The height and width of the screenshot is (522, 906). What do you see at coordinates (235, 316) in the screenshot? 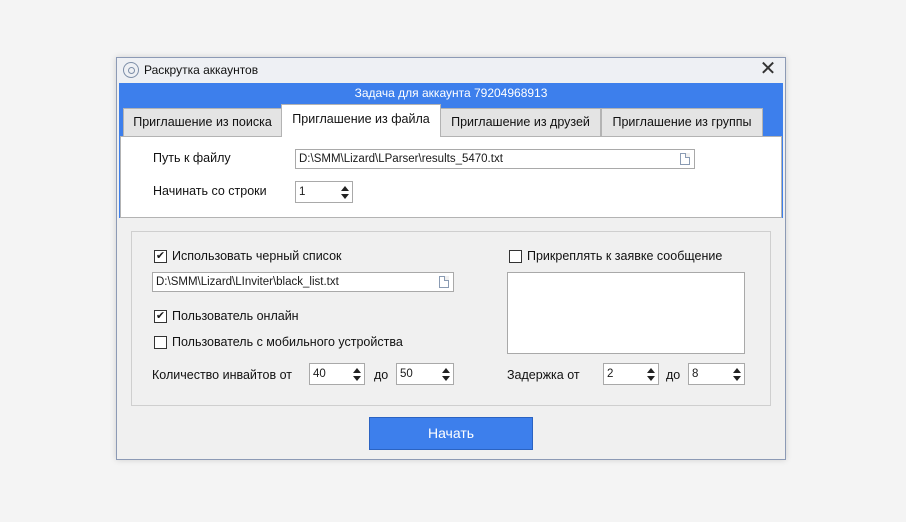
I see `online-label: Пользователь онлайн` at bounding box center [235, 316].